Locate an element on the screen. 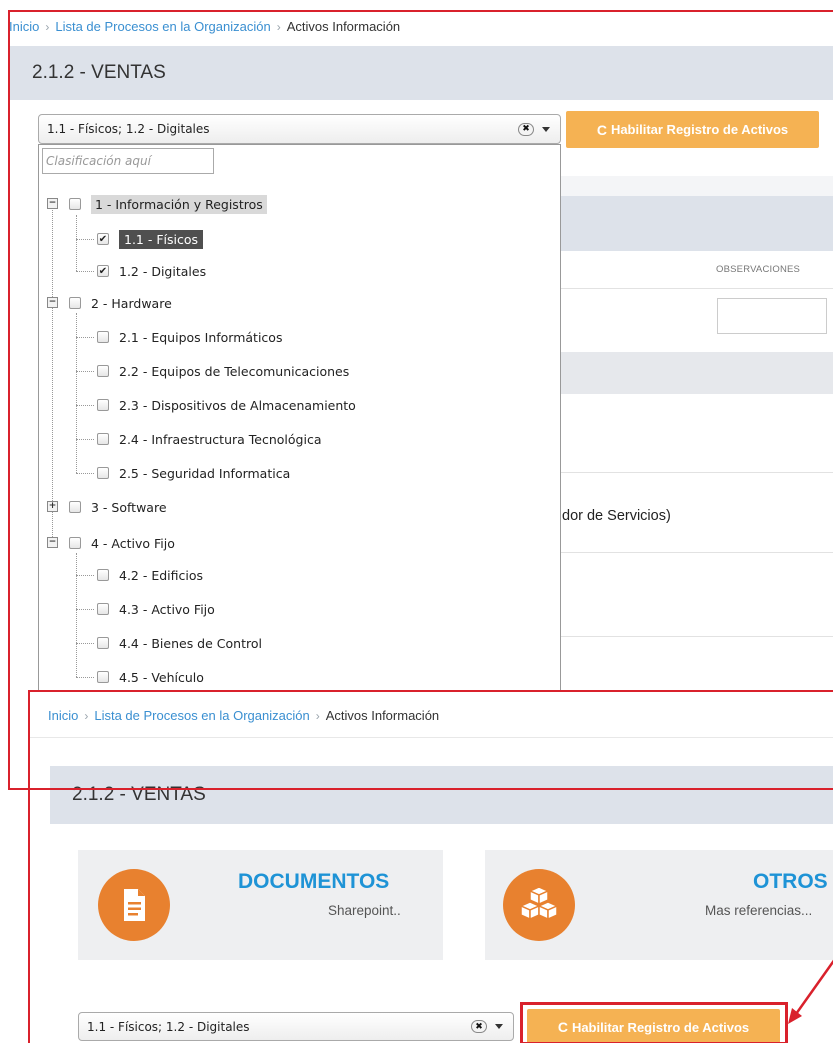 The image size is (833, 1043). tree-node-label: 4.4 - Bienes de Control is located at coordinates (190, 643).